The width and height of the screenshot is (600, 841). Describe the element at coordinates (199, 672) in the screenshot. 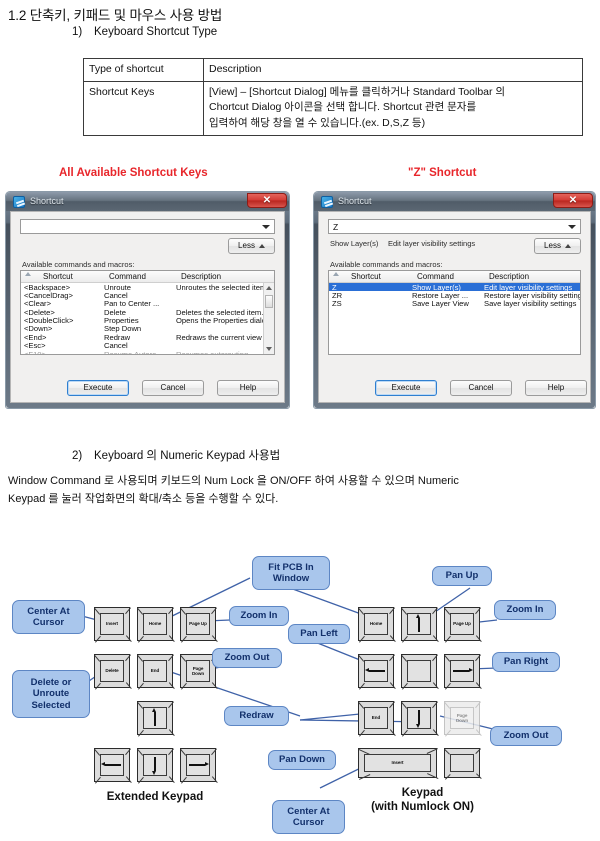

I see `key-page-down: Page Down` at that location.